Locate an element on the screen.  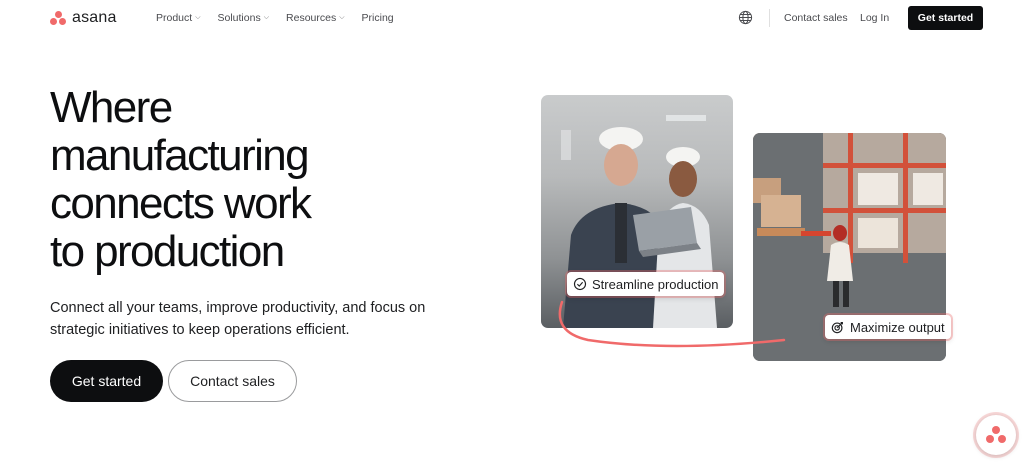
nav-divider is located at coordinates (769, 18).